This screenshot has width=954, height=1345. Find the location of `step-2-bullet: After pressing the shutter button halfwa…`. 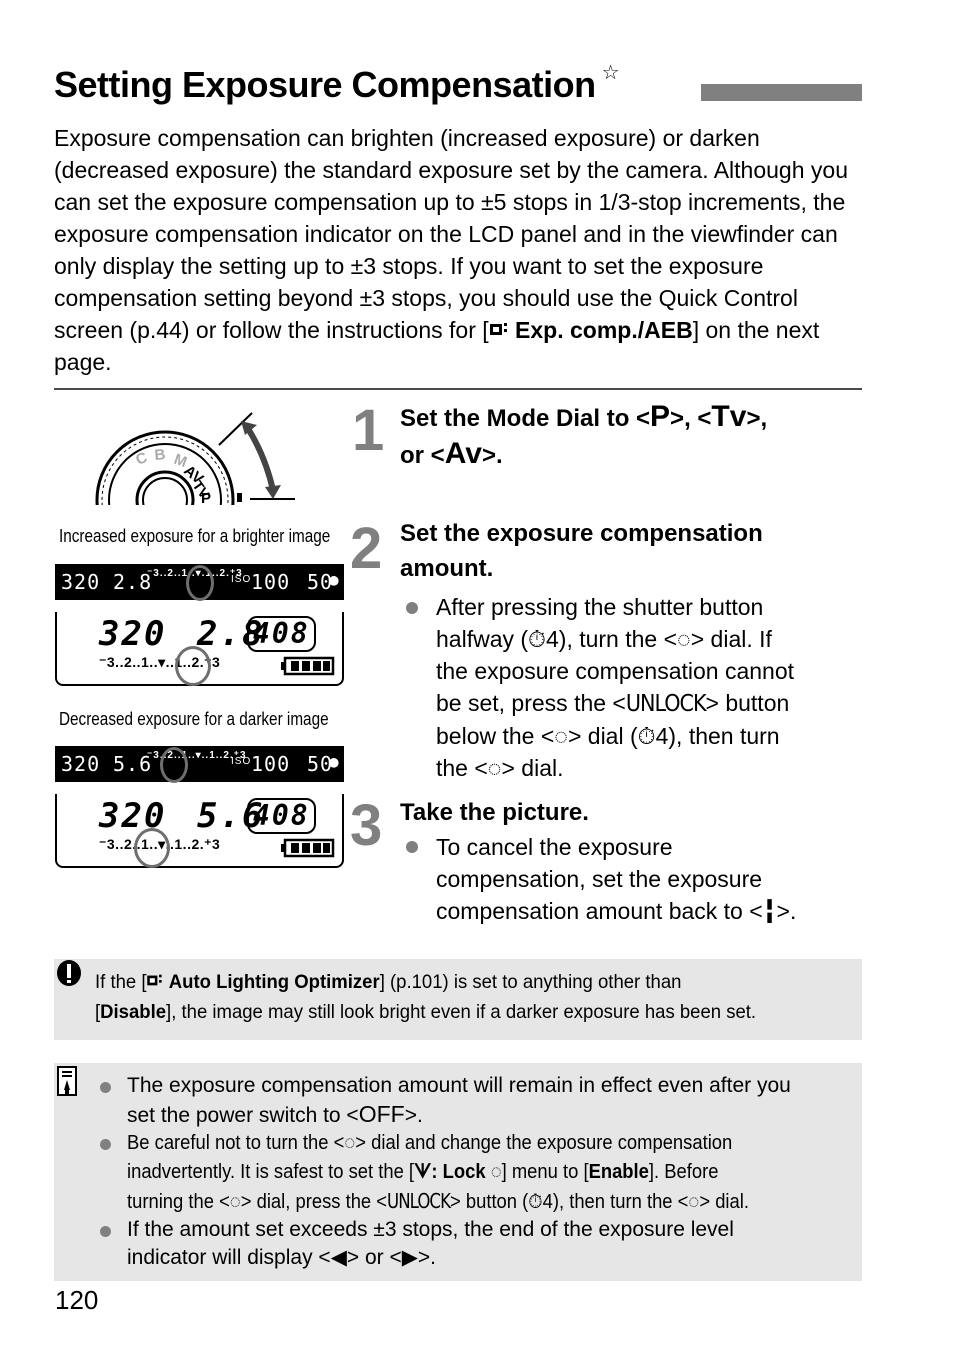

step-2-bullet: After pressing the shutter button halfwa… is located at coordinates (651, 687).